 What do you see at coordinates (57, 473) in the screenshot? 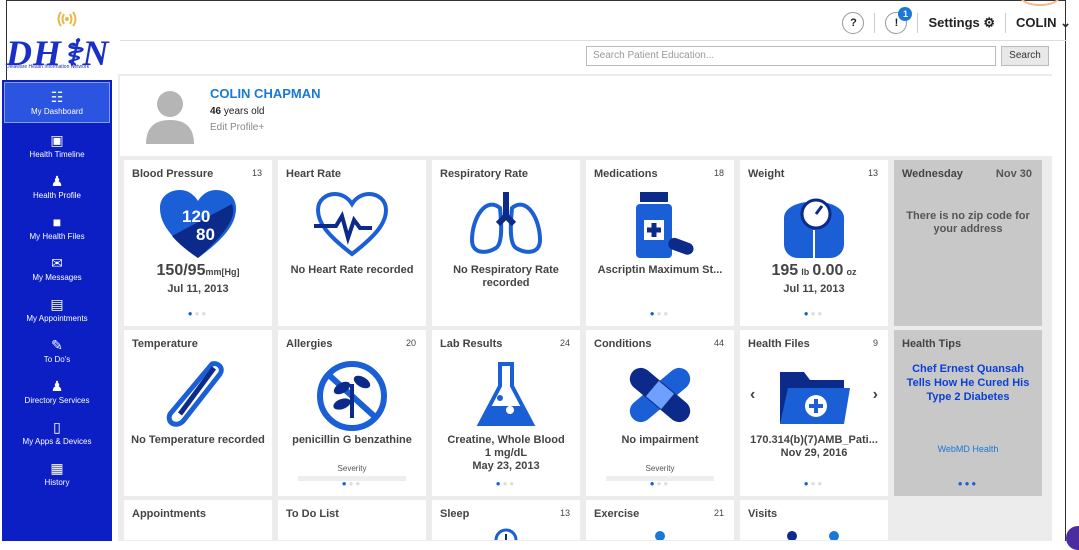
I see `sidebar-item-history: ▦ History` at bounding box center [57, 473].